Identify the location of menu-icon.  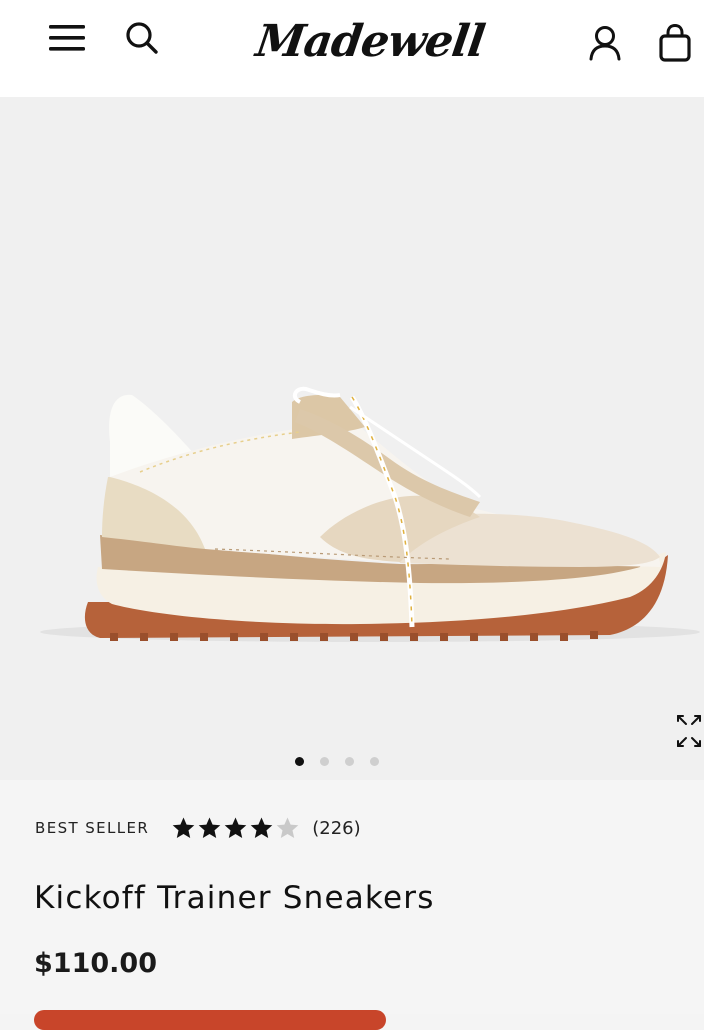
(67, 38).